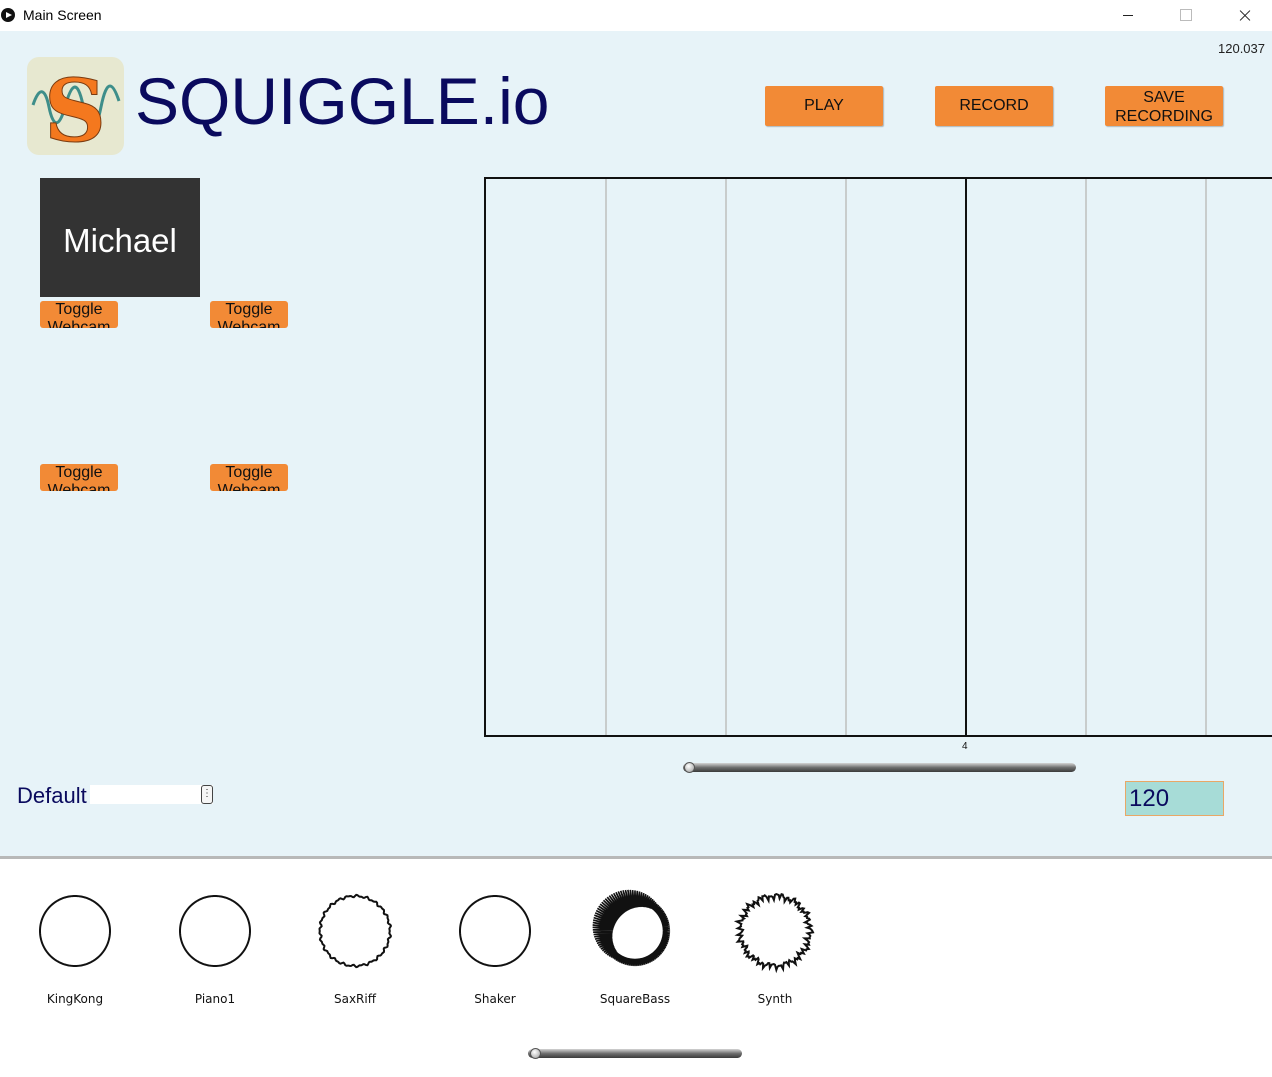  I want to click on toggle-webcam-button-3: Toggle Webcam, so click(79, 477).